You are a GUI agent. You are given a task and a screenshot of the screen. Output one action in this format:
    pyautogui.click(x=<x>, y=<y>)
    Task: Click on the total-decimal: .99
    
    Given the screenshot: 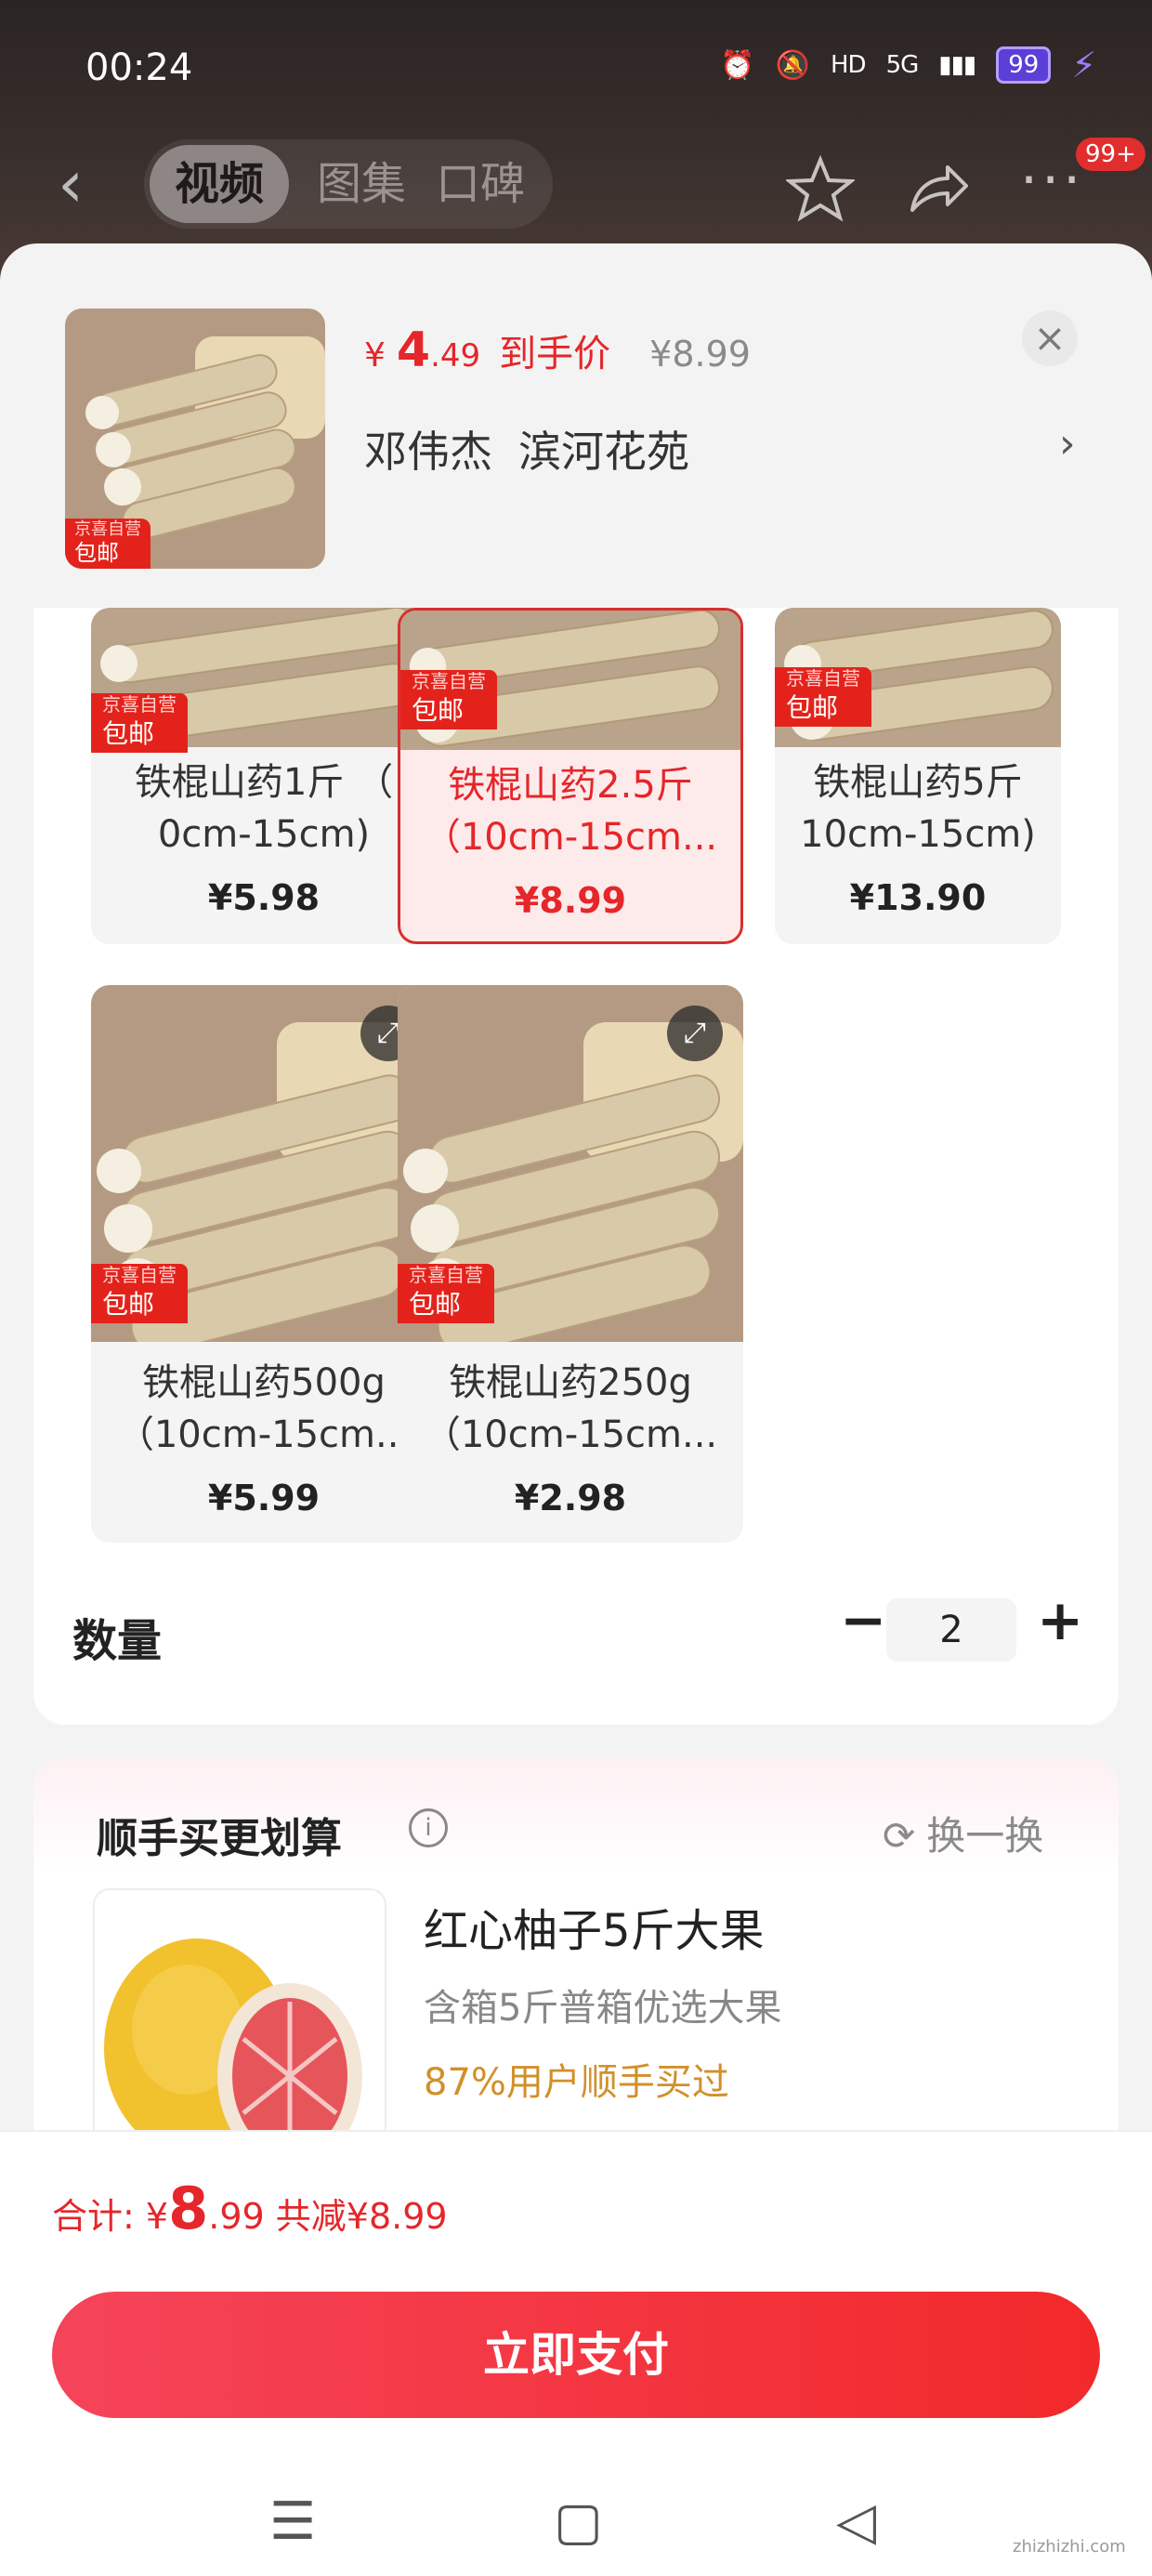 What is the action you would take?
    pyautogui.click(x=236, y=2216)
    